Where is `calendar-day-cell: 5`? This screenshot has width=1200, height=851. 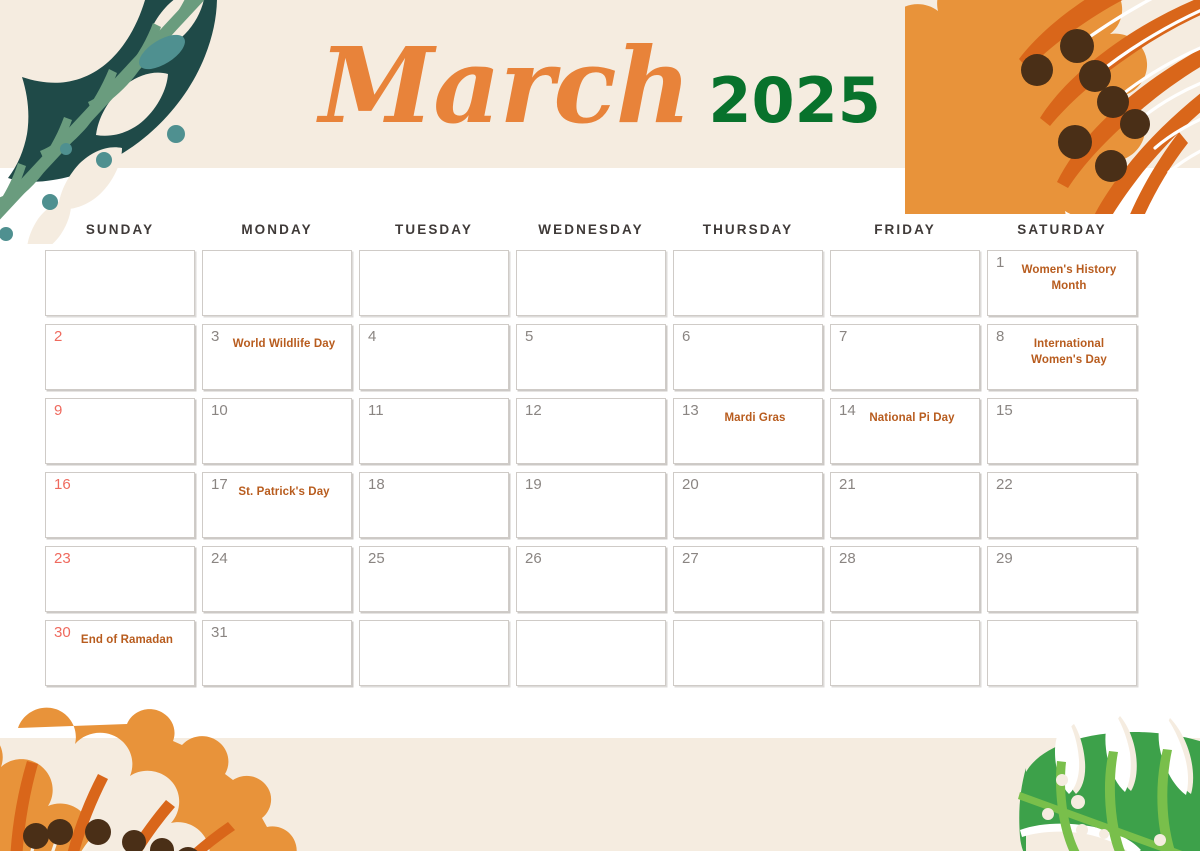
calendar-day-cell: 5 is located at coordinates (591, 357).